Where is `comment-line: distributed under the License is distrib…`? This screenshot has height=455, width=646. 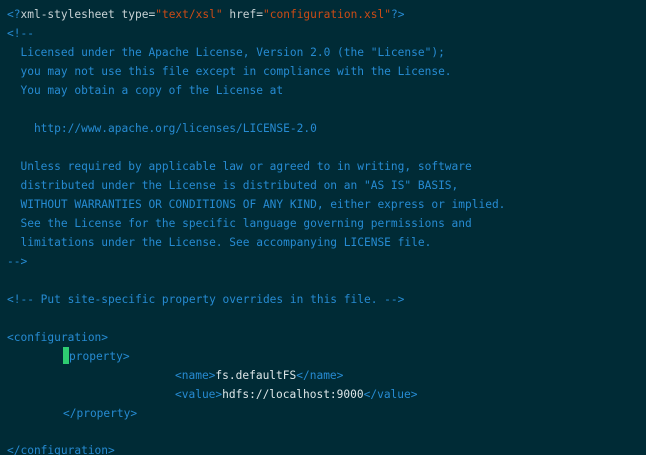
comment-line: distributed under the License is distrib… is located at coordinates (233, 185).